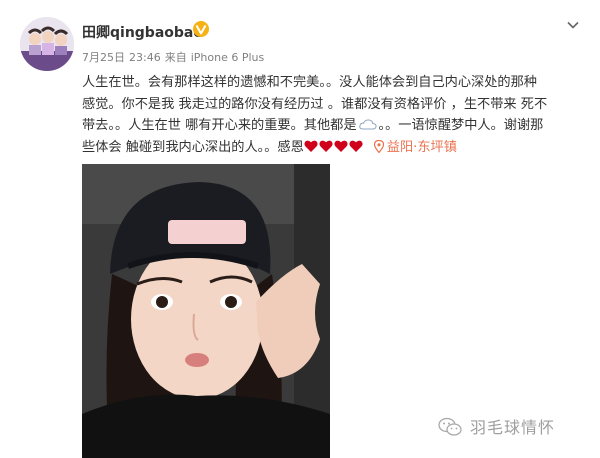 This screenshot has height=458, width=600. What do you see at coordinates (193, 147) in the screenshot?
I see `post-line: 些体会 触碰到我内心深出的人。。感恩` at bounding box center [193, 147].